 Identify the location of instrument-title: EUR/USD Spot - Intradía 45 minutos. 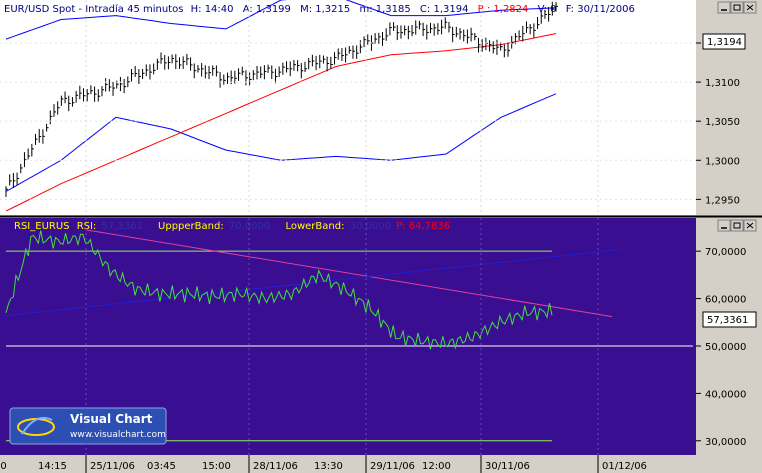
(93, 9).